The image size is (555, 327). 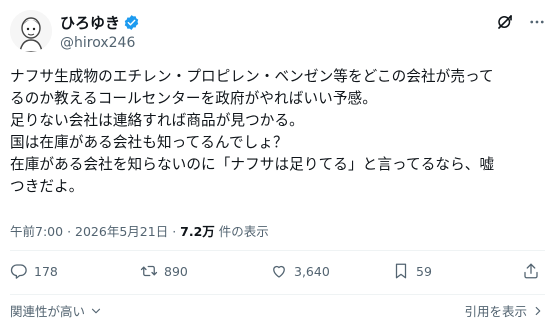 What do you see at coordinates (149, 271) in the screenshot?
I see `repost-icon` at bounding box center [149, 271].